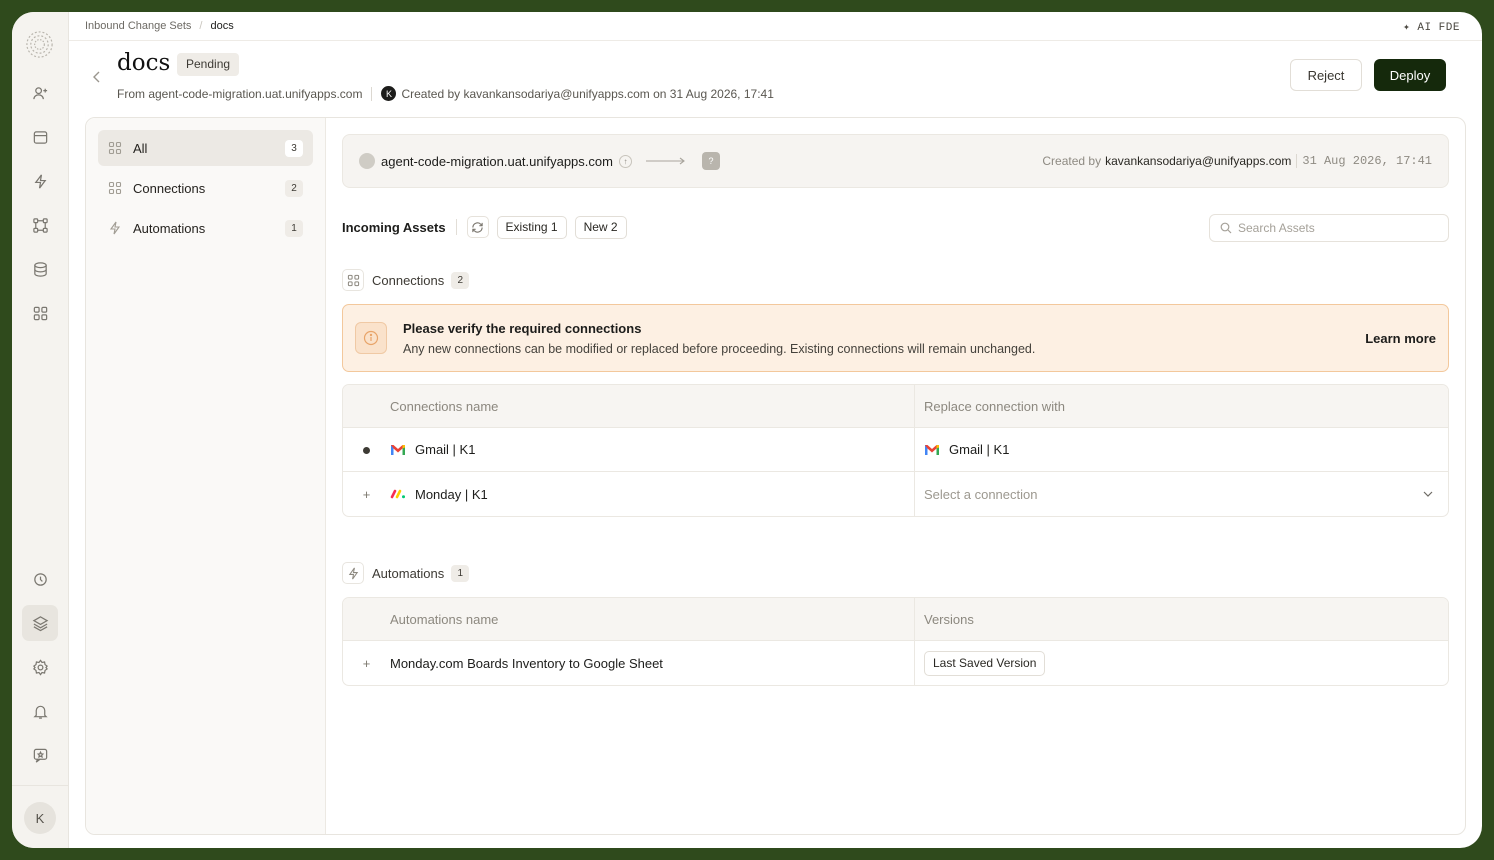  Describe the element at coordinates (138, 26) in the screenshot. I see `breadcrumb-parent: Inbound Change Sets` at that location.